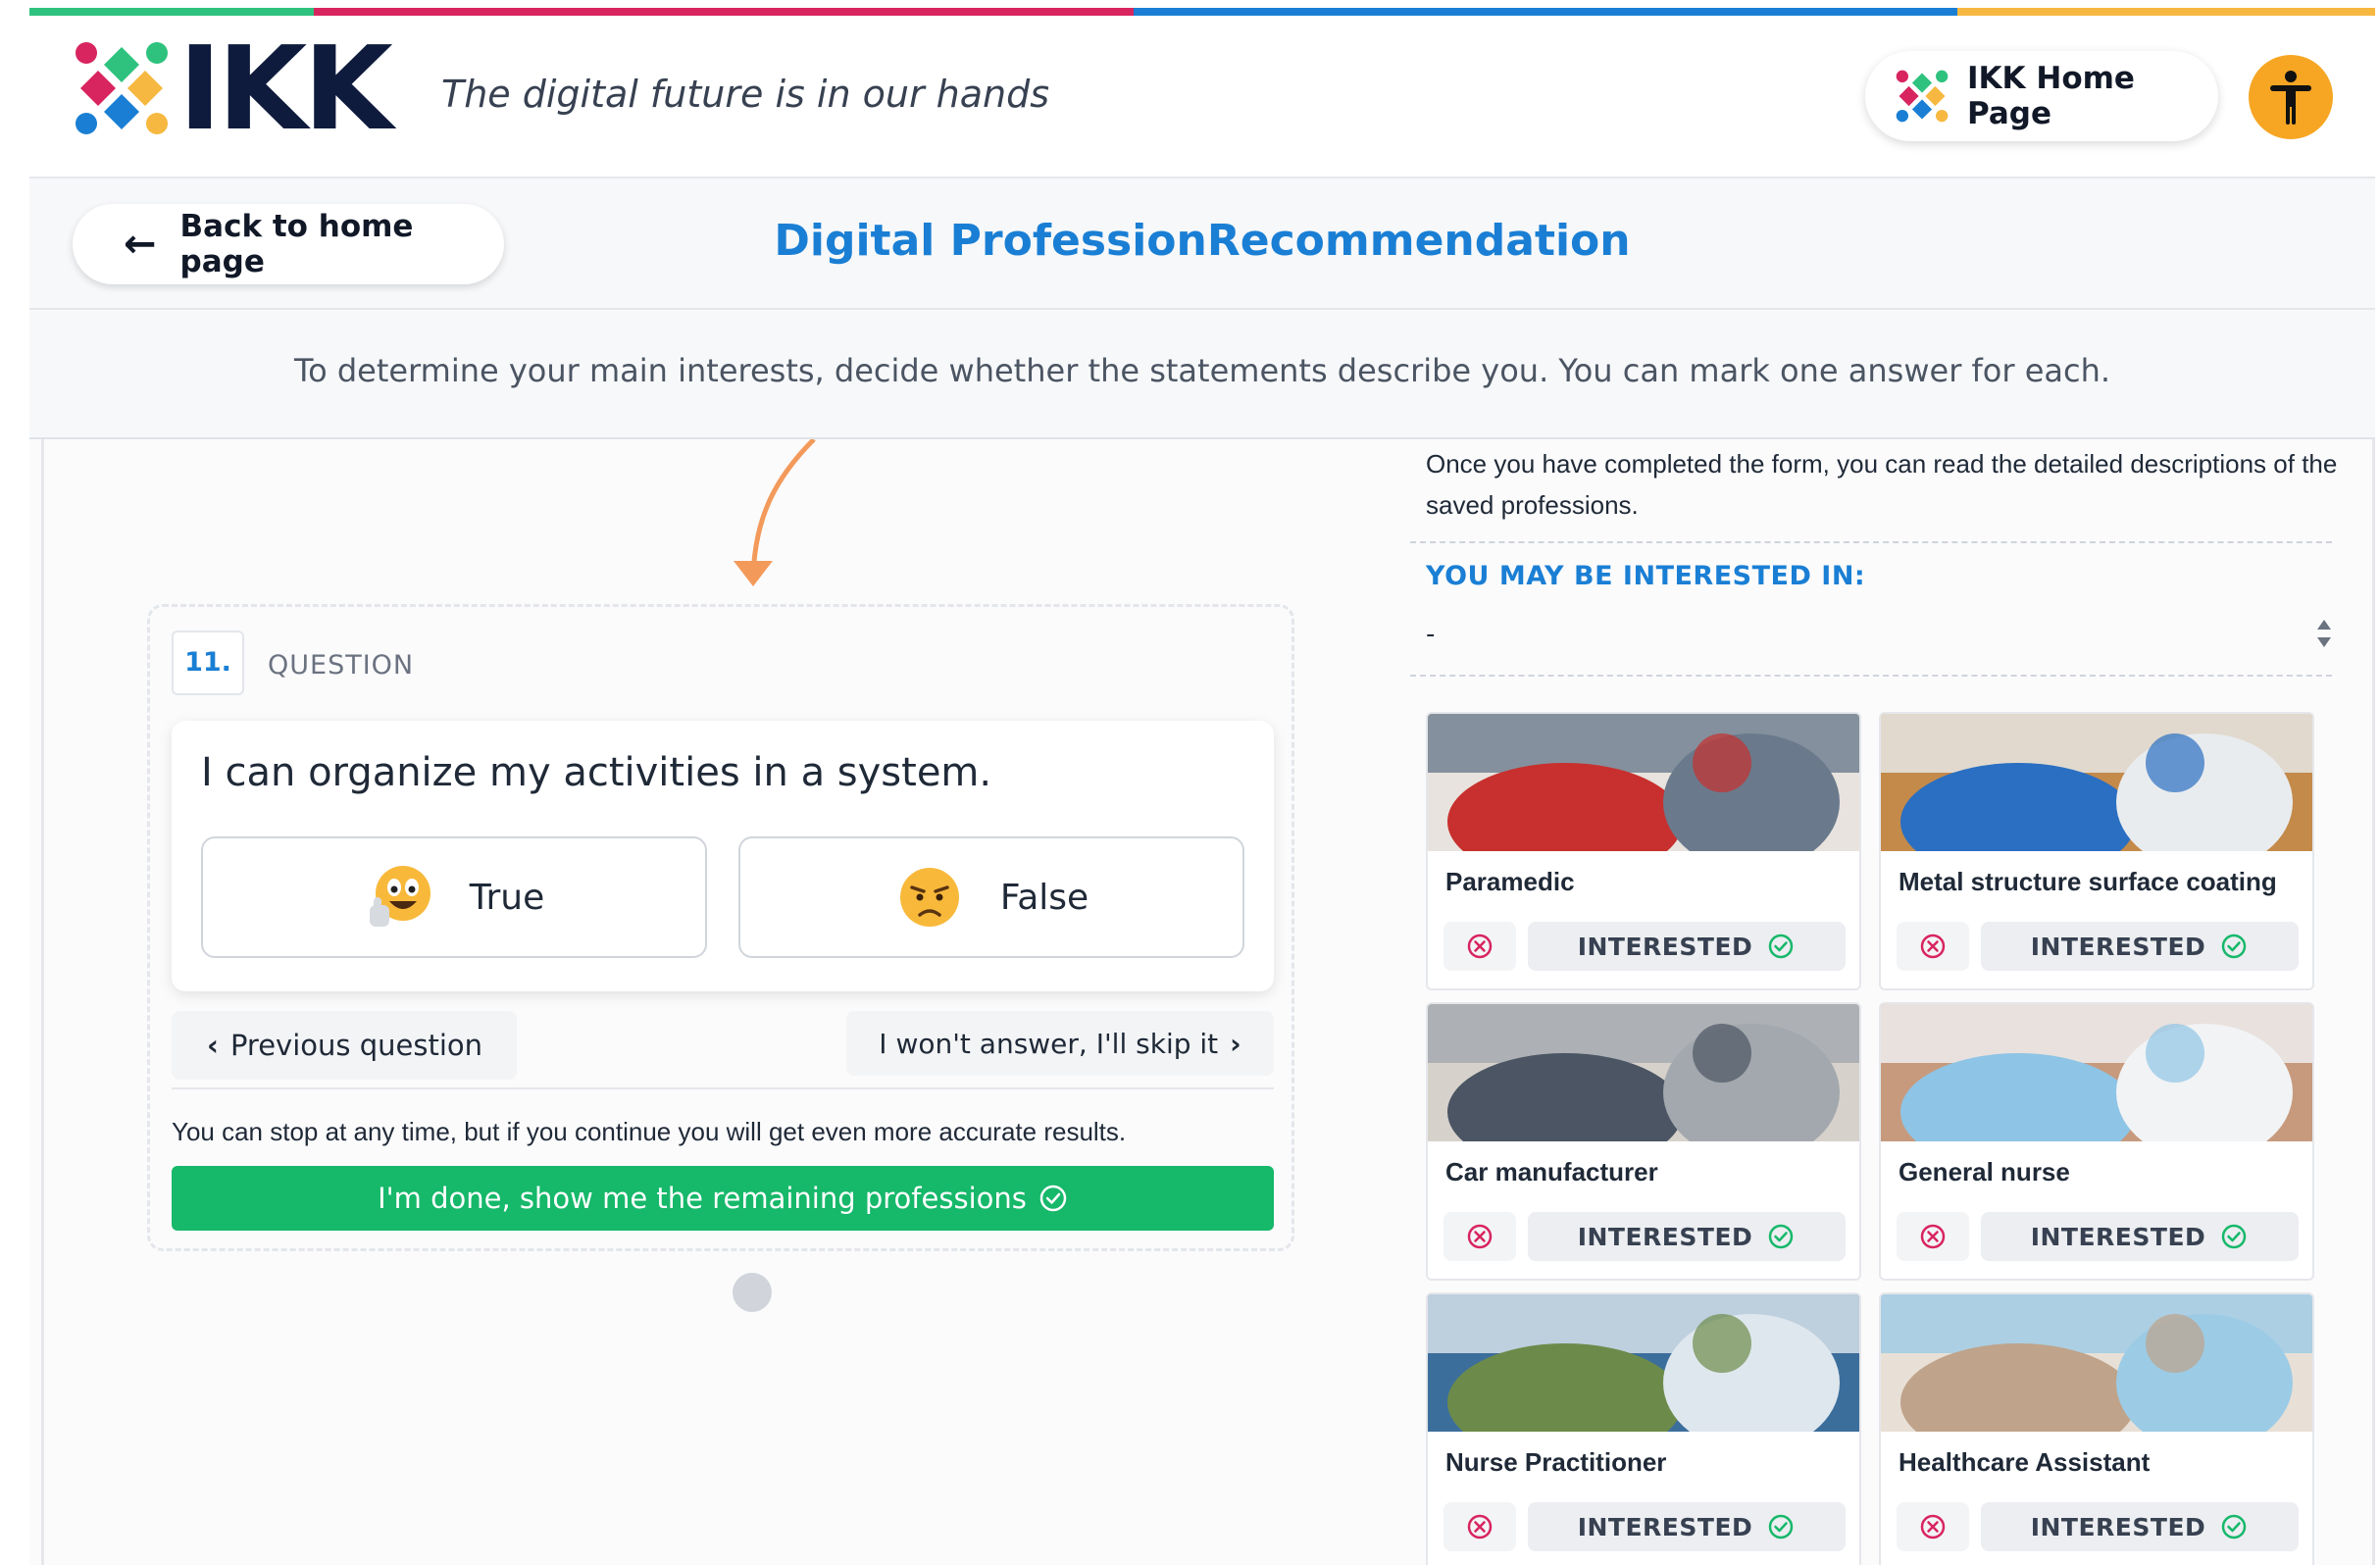  What do you see at coordinates (399, 897) in the screenshot?
I see `thumbs-up-emoji-icon` at bounding box center [399, 897].